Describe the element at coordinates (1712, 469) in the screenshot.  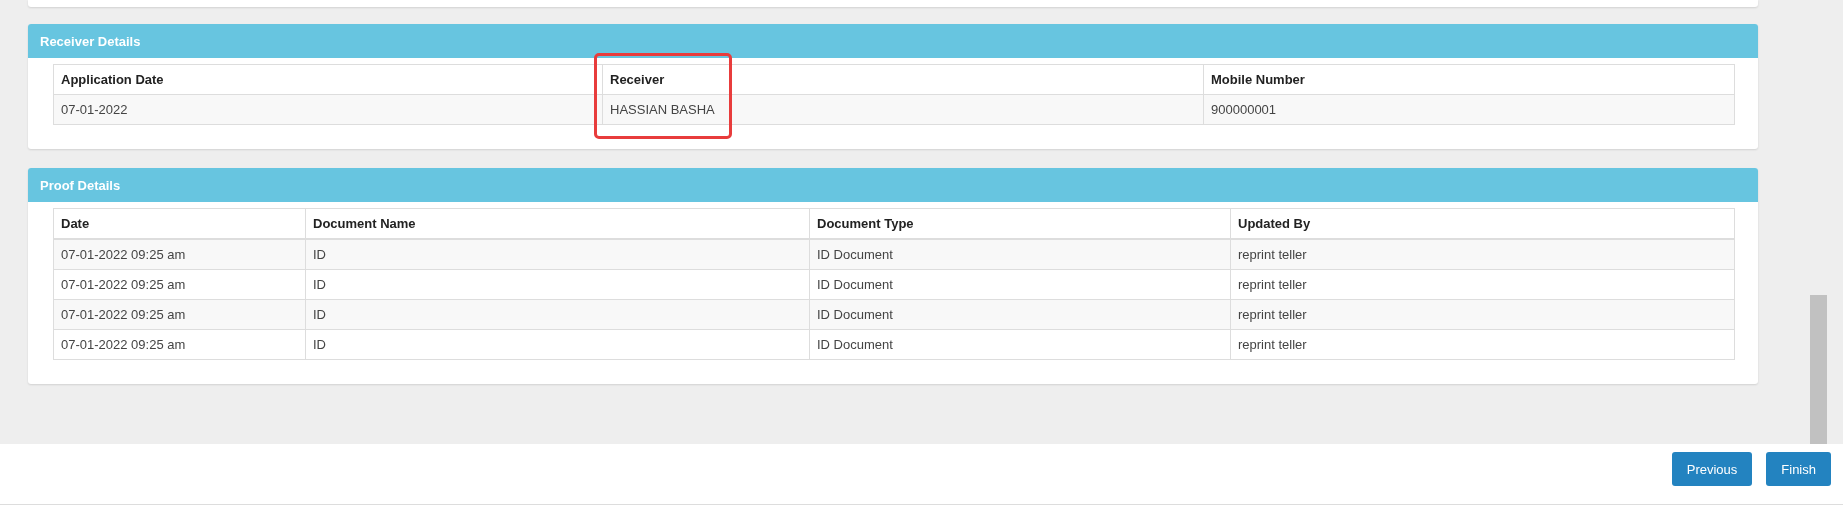
I see `nav-button: Previous` at that location.